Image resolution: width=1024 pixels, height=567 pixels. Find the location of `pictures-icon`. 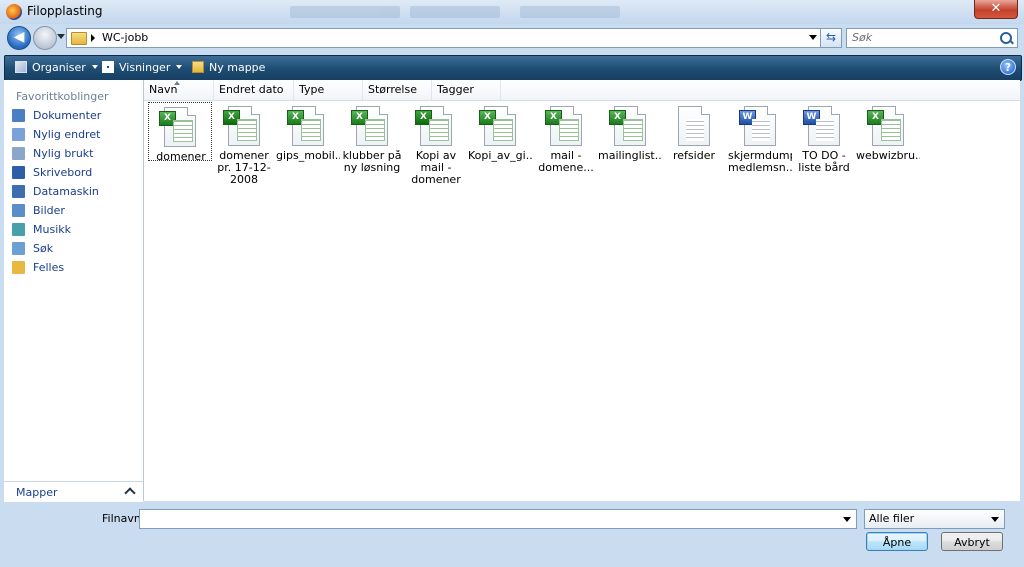

pictures-icon is located at coordinates (18, 210).